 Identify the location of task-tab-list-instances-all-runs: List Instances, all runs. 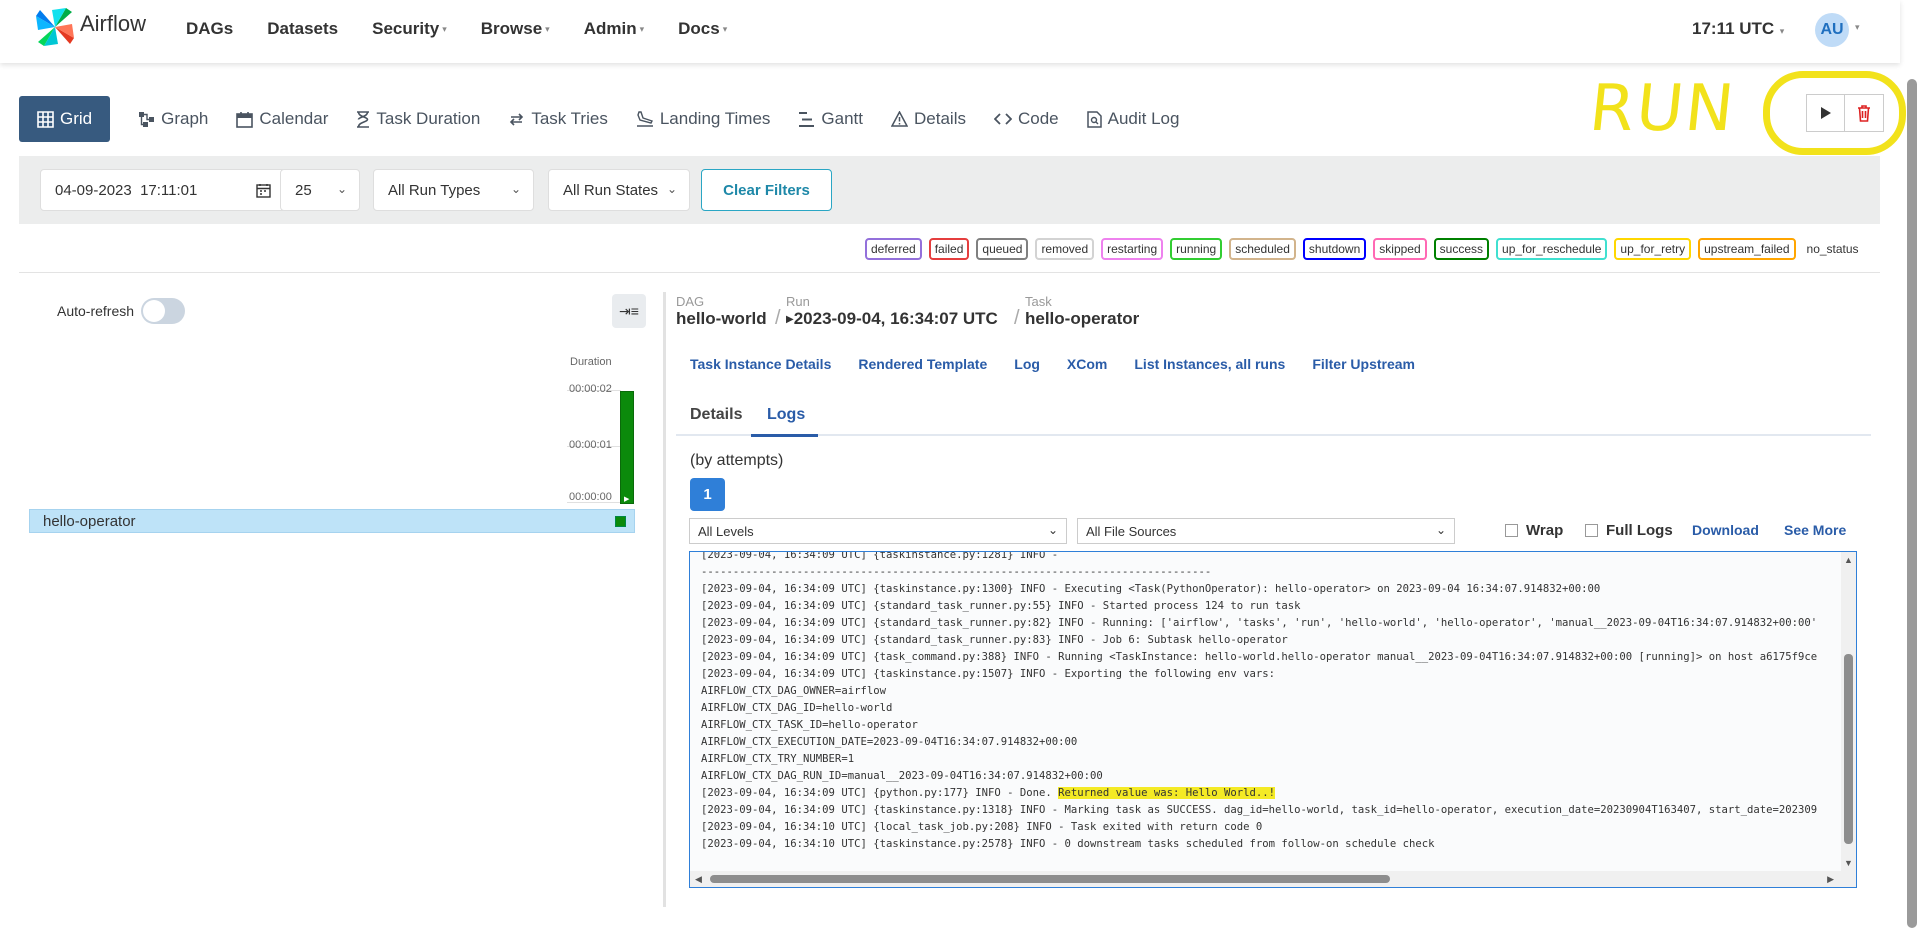
(1209, 364).